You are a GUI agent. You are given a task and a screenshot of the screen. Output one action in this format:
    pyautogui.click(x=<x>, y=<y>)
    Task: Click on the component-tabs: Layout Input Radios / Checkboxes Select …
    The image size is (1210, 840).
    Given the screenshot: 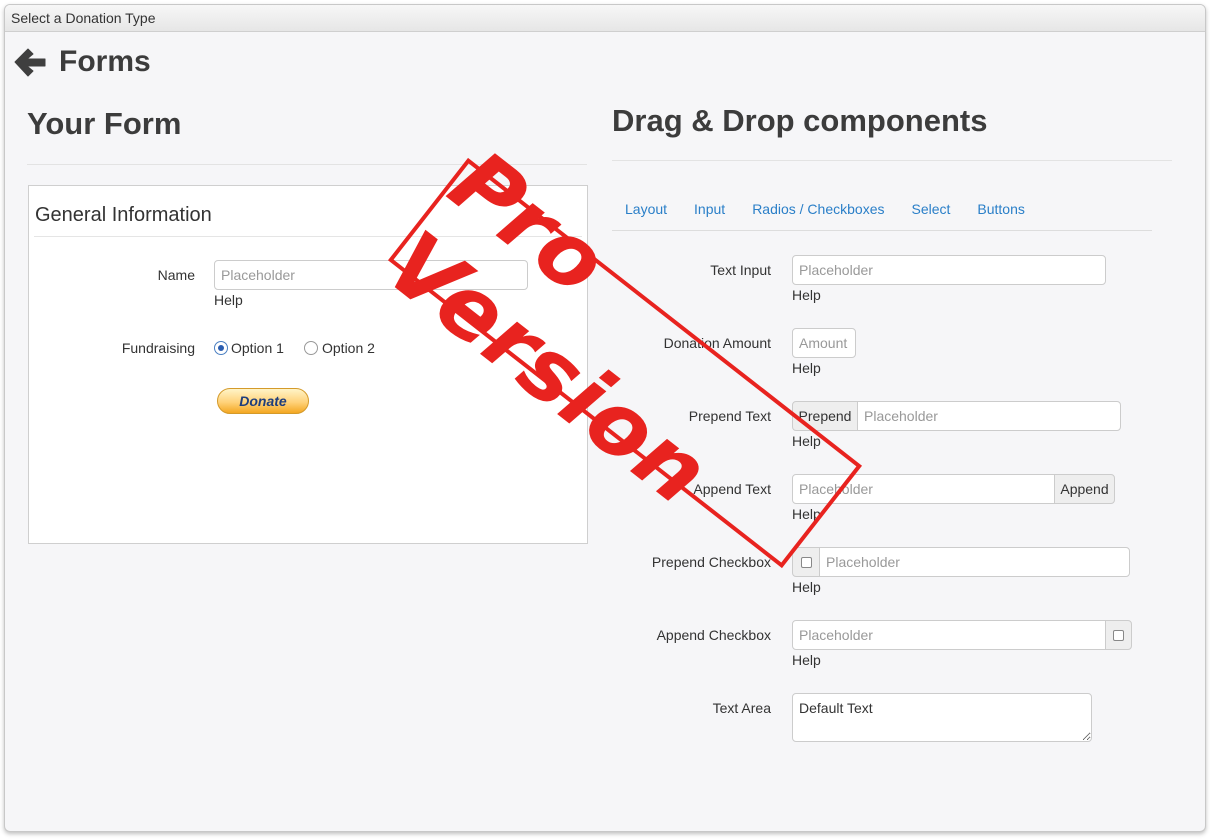 What is the action you would take?
    pyautogui.click(x=825, y=209)
    